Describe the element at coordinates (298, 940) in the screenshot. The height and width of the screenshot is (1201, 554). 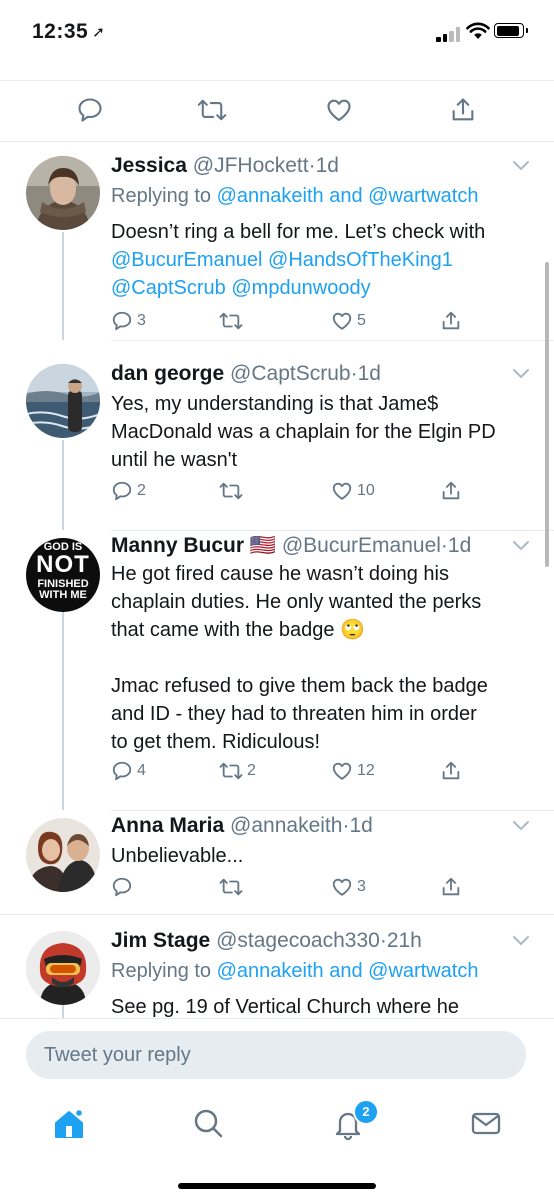
I see `username: @stagecoach330` at that location.